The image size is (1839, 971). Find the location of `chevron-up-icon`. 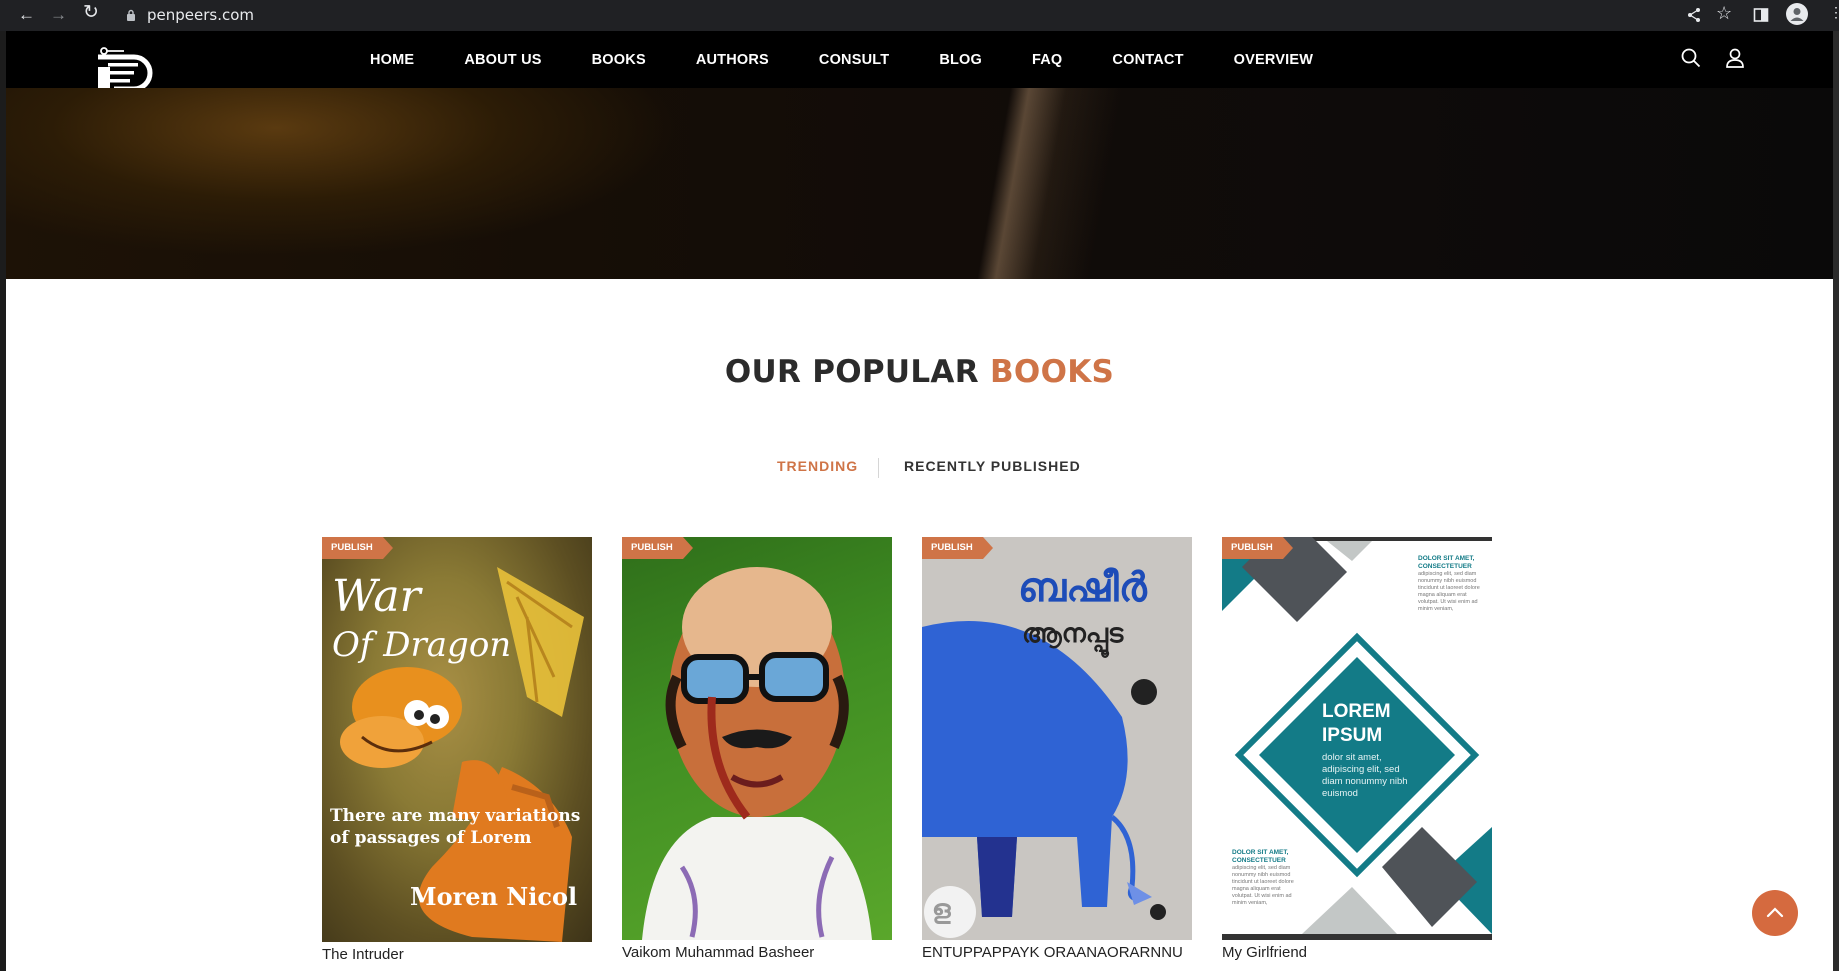

chevron-up-icon is located at coordinates (1775, 912).